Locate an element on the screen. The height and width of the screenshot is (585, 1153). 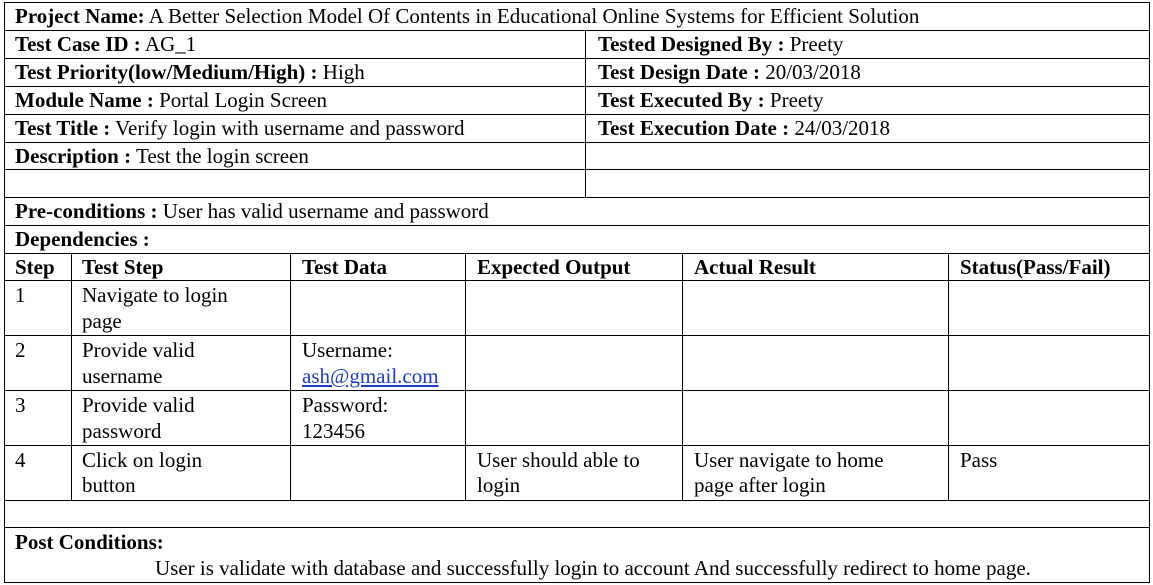
table-row-test-step: button is located at coordinates (109, 485).